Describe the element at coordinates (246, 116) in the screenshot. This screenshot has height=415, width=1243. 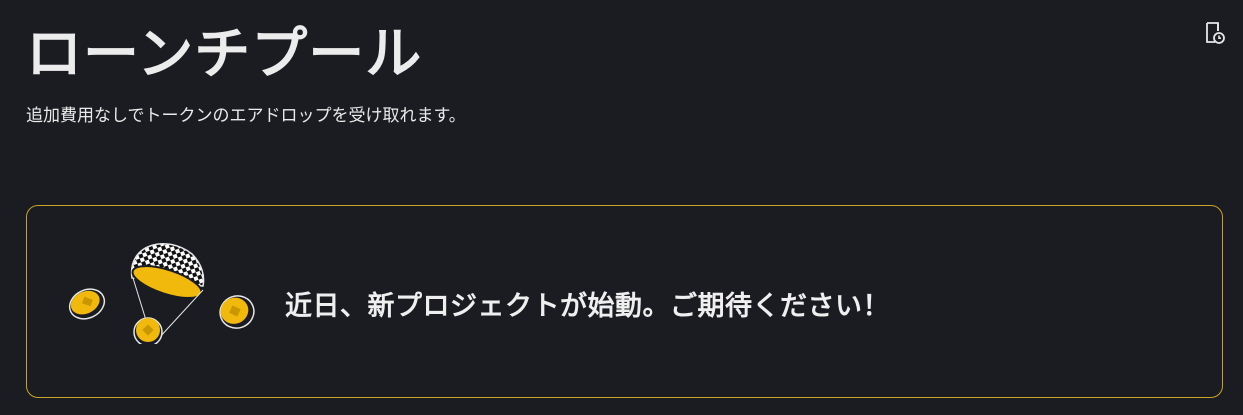
I see `page-subtitle: 追加費用なしでトークンのエアドロップを受け取れます。` at that location.